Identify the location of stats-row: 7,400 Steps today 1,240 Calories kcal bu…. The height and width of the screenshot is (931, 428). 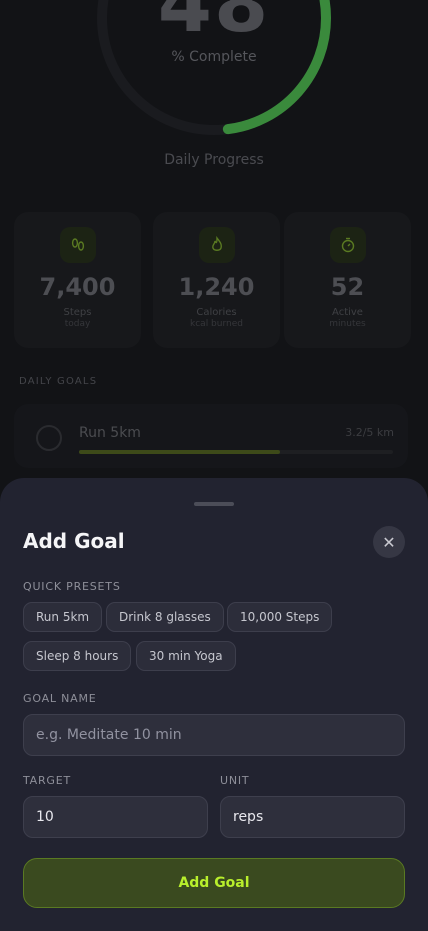
(221, 280).